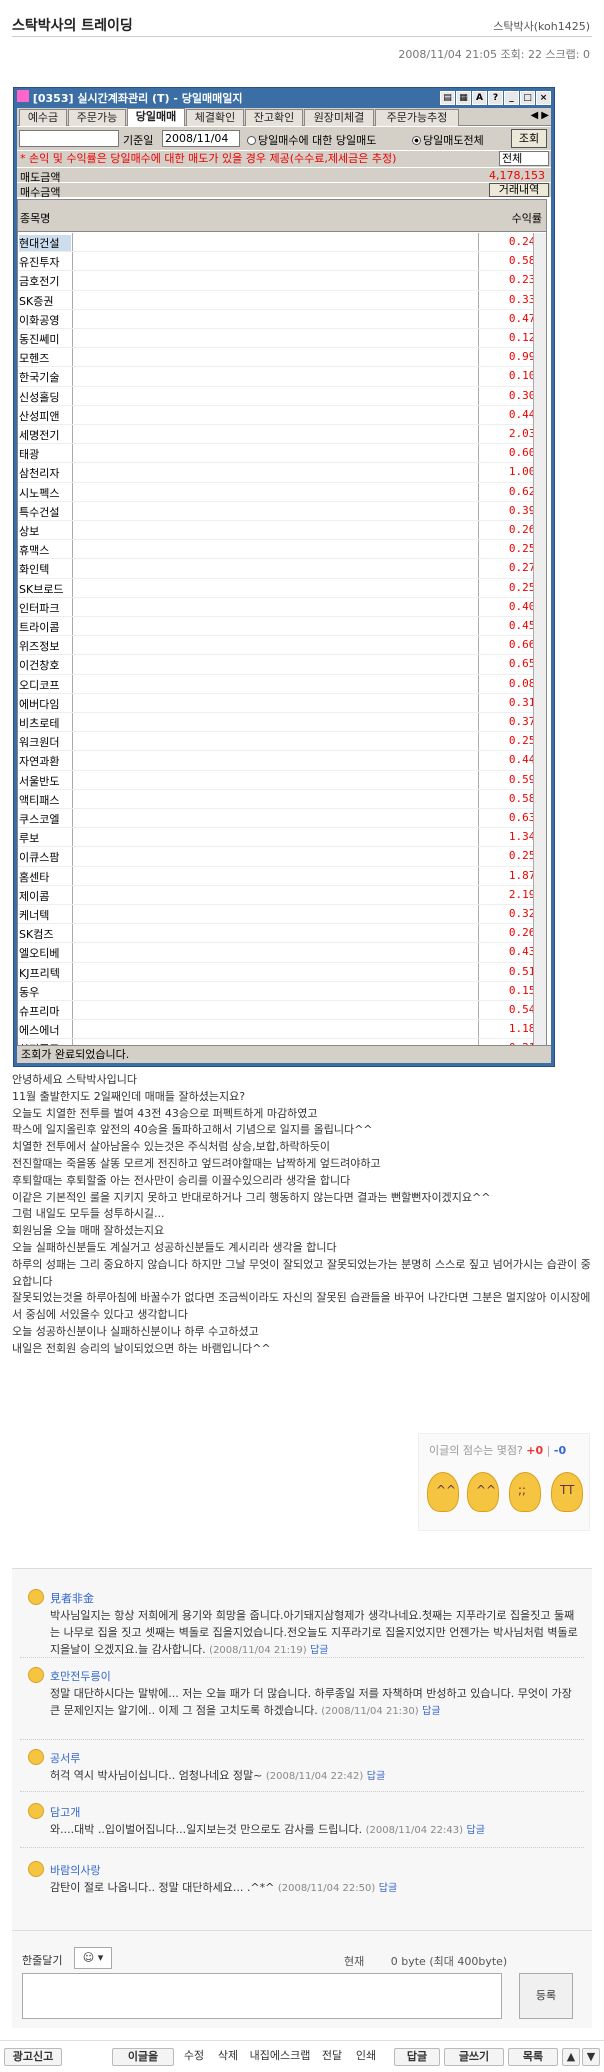  What do you see at coordinates (282, 934) in the screenshot?
I see `table-row: SK컴즈 0.26%` at bounding box center [282, 934].